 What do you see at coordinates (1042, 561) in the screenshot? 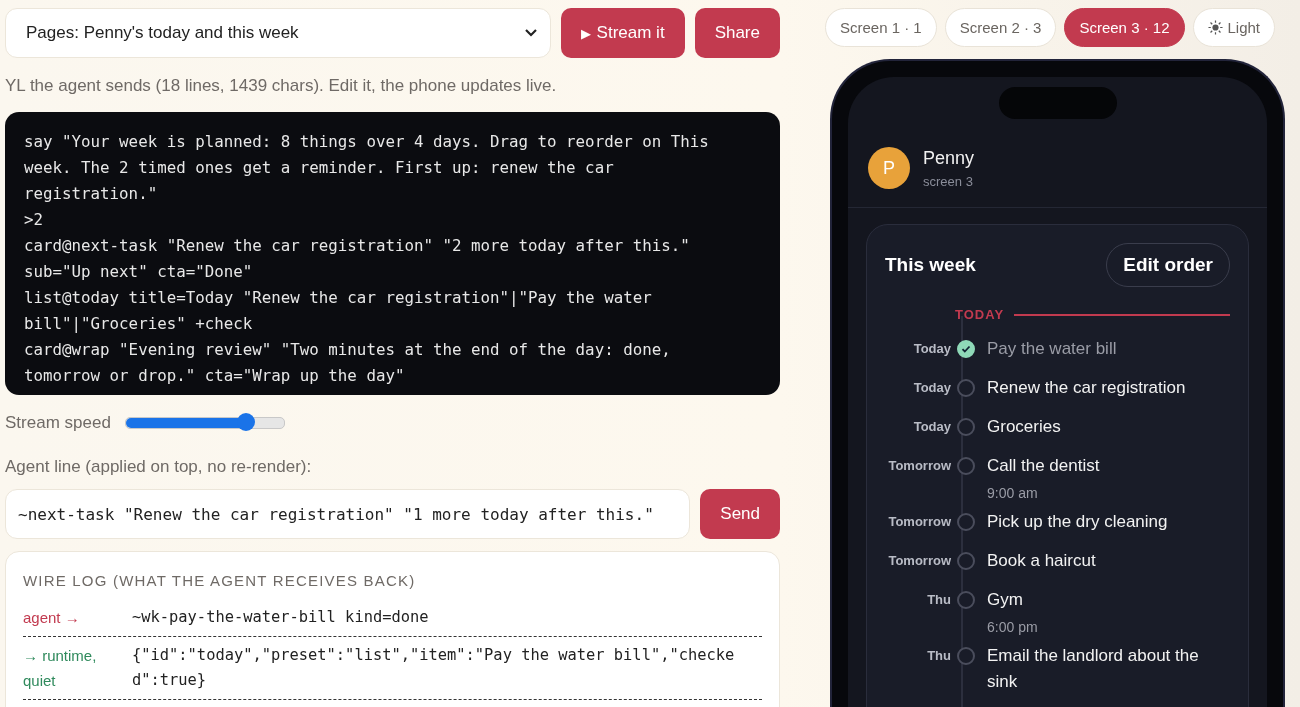
I see `task-title: Book a haircut` at bounding box center [1042, 561].